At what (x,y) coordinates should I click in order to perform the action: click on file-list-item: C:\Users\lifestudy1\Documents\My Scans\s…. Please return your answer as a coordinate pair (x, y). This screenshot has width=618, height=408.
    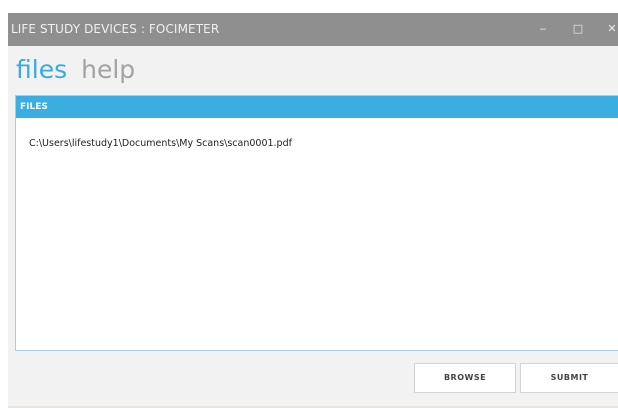
    Looking at the image, I should click on (160, 143).